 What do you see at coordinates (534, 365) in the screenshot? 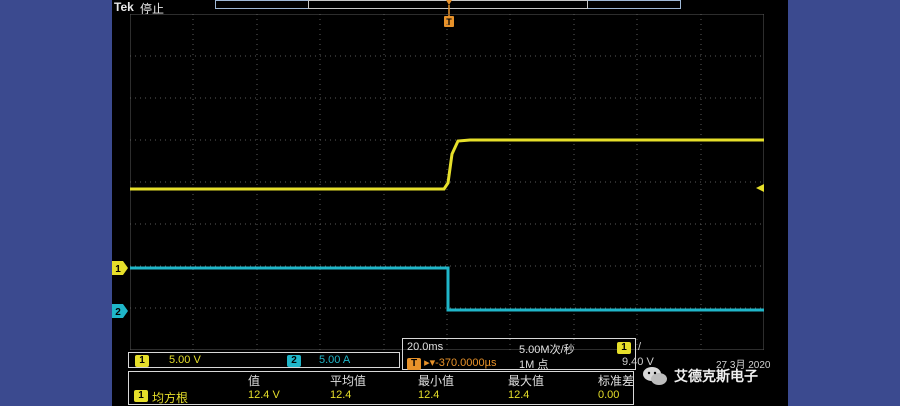
I see `record-length: 1M 点` at bounding box center [534, 365].